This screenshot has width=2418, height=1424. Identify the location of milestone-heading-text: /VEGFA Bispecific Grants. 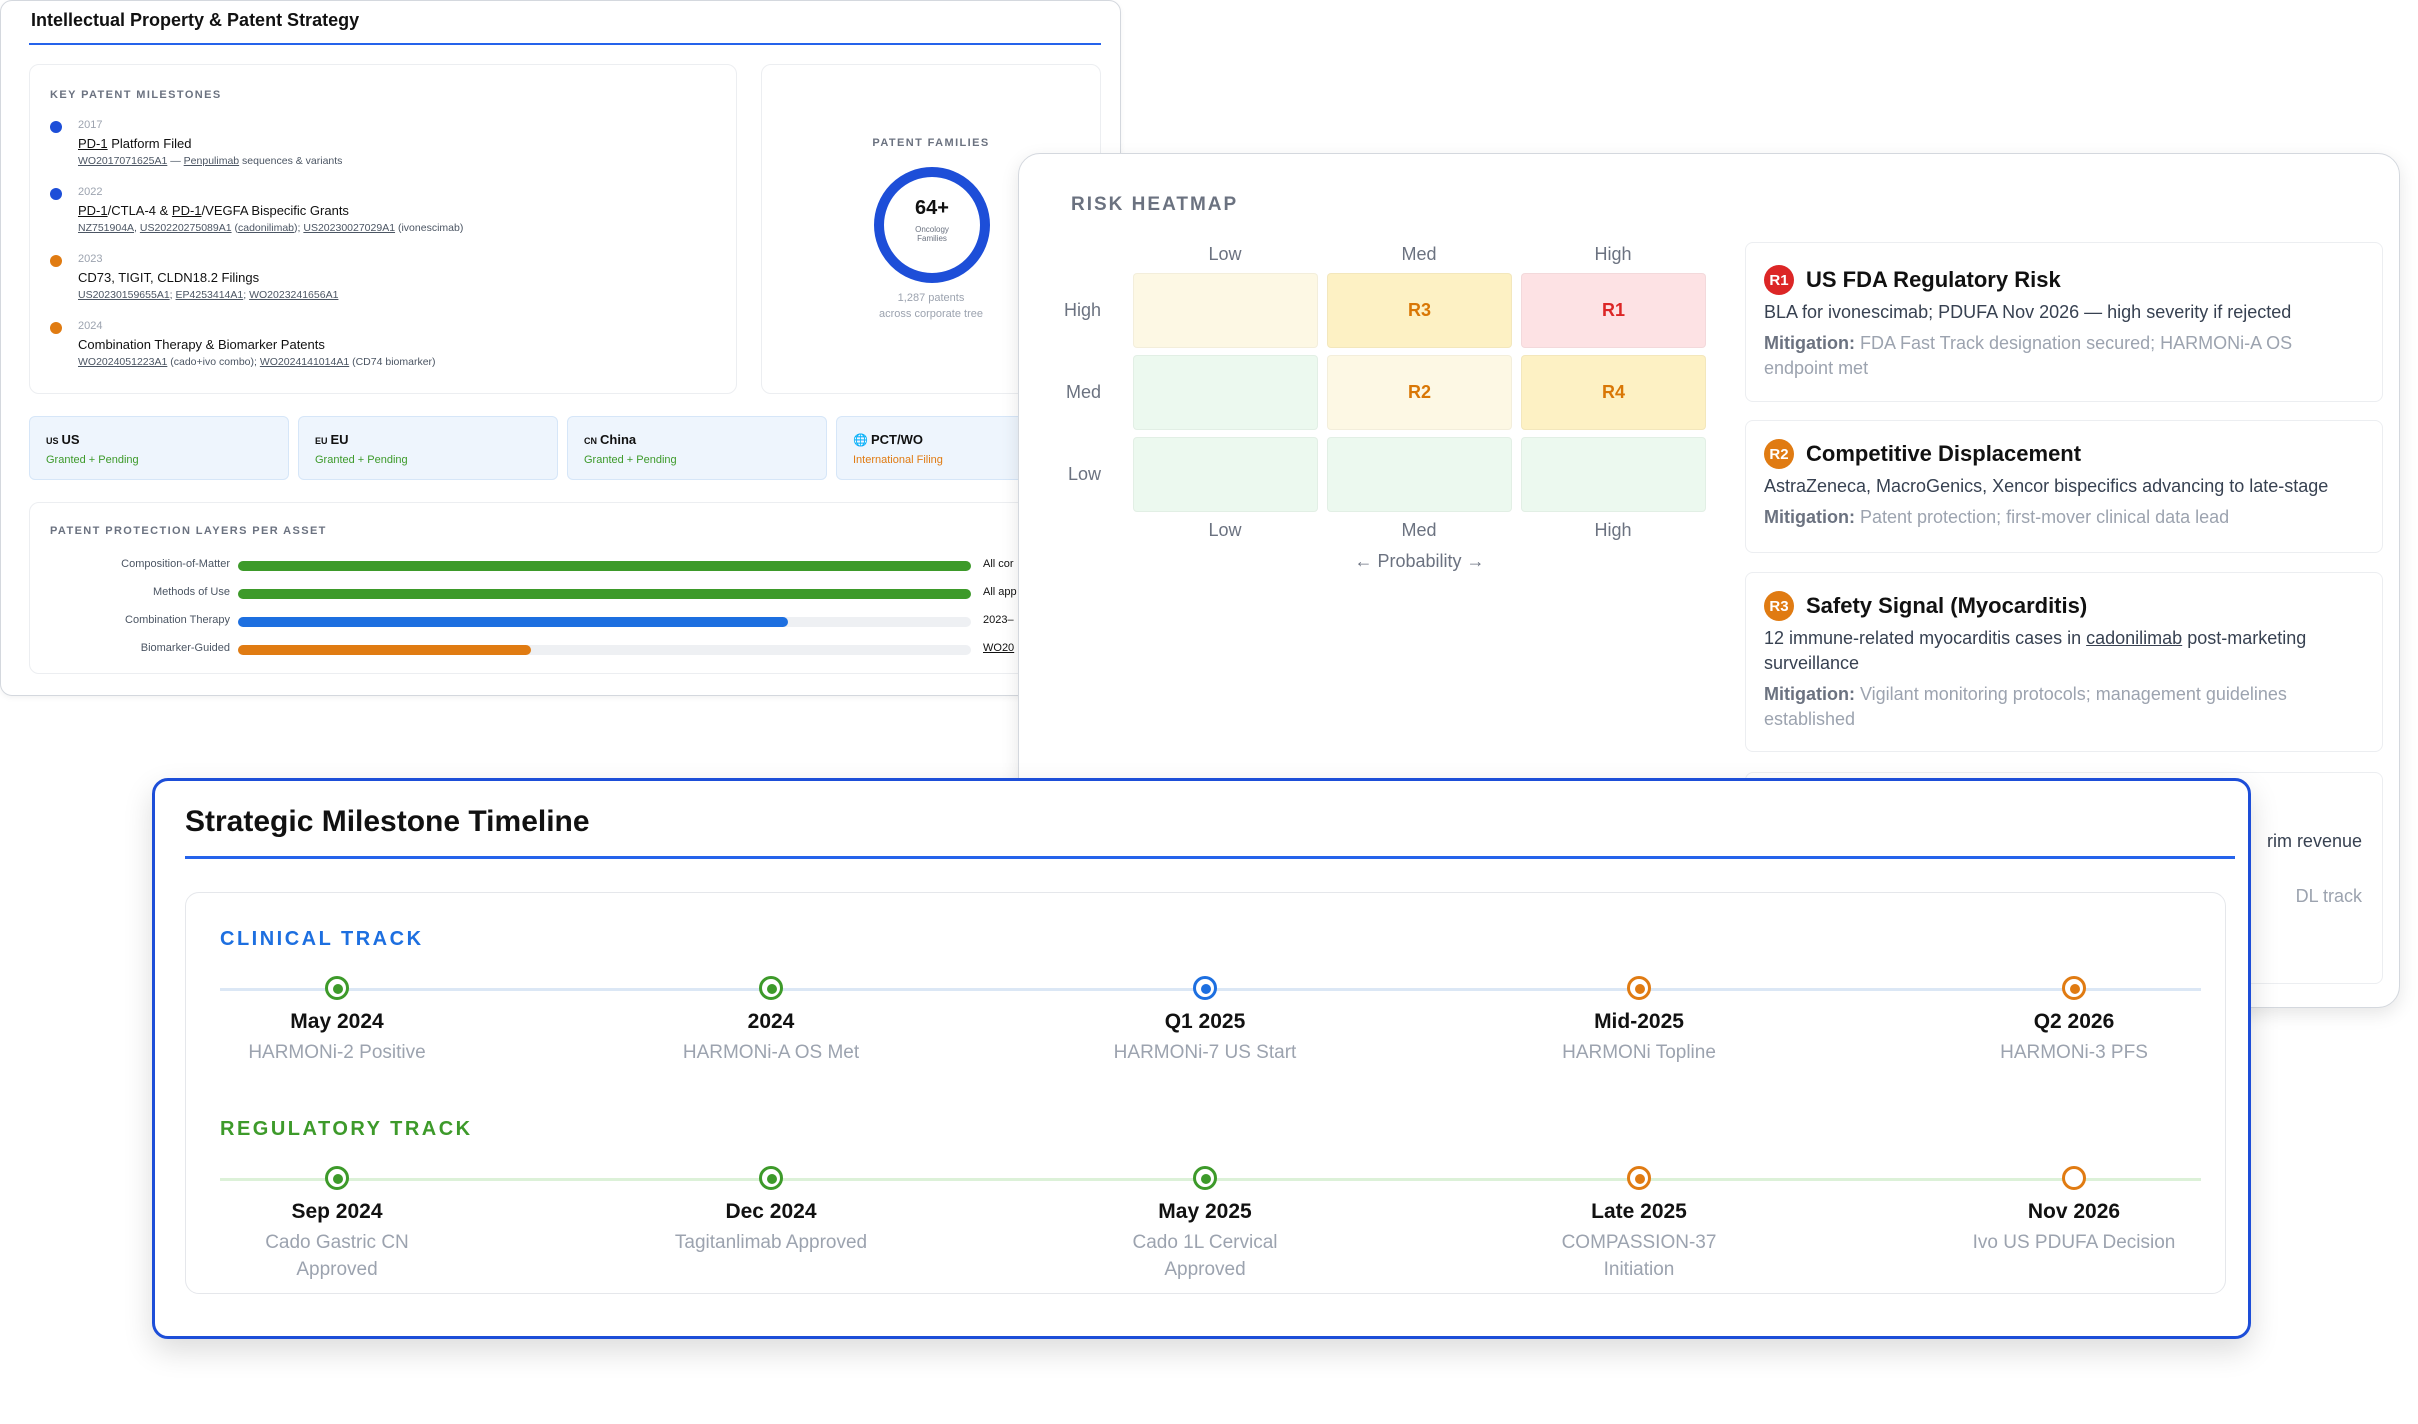
(275, 210).